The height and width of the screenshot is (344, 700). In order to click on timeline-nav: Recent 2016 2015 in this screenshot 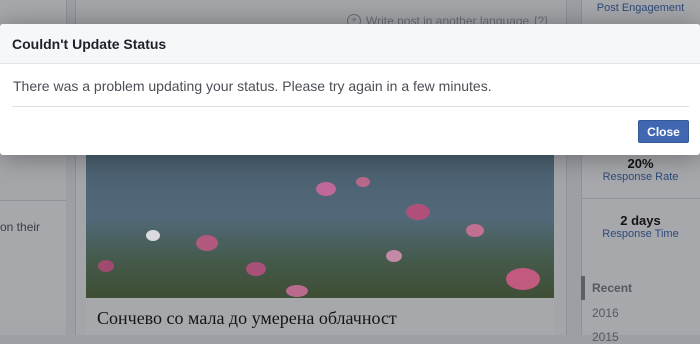, I will do `click(640, 310)`.